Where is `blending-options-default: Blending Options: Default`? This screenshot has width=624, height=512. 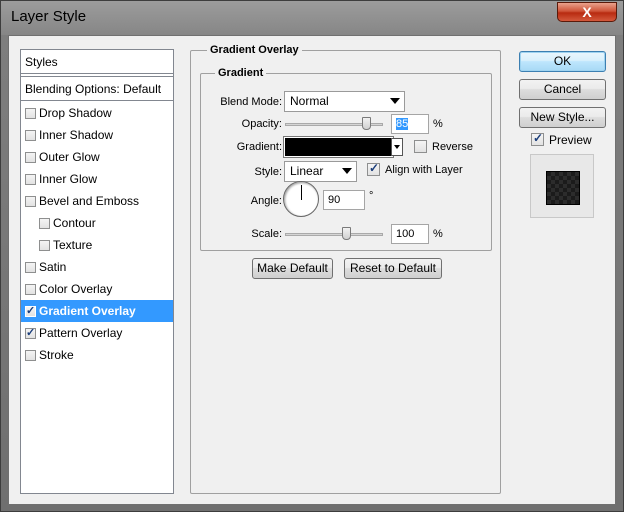
blending-options-default: Blending Options: Default is located at coordinates (97, 88).